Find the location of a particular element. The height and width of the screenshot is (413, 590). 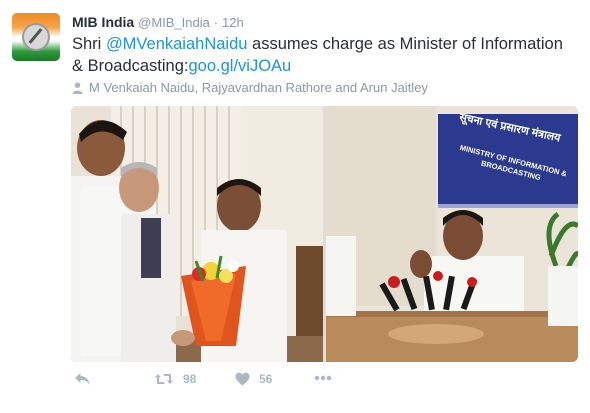

retweet-button: 98 is located at coordinates (175, 379).